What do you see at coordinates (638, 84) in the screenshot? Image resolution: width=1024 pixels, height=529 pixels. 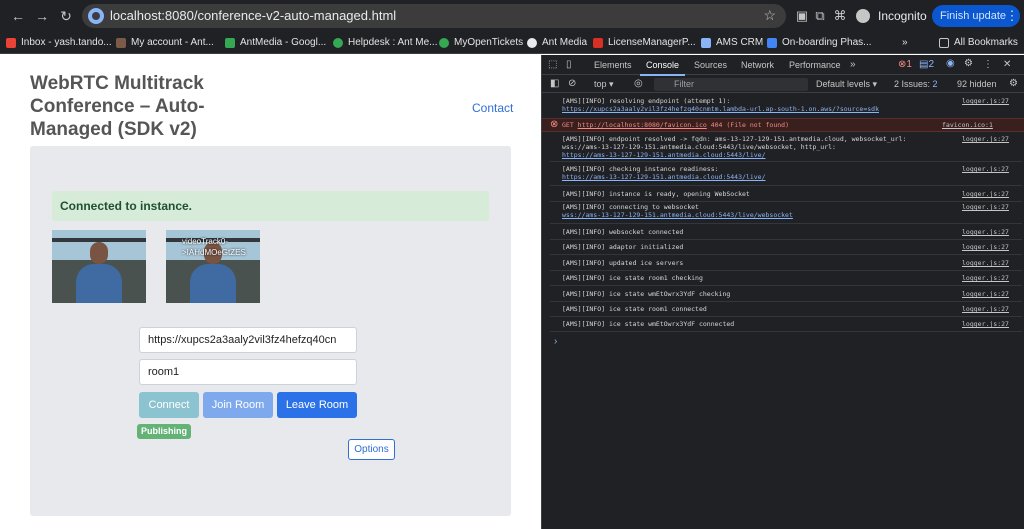 I see `live-expression-eye-icon: ◎` at bounding box center [638, 84].